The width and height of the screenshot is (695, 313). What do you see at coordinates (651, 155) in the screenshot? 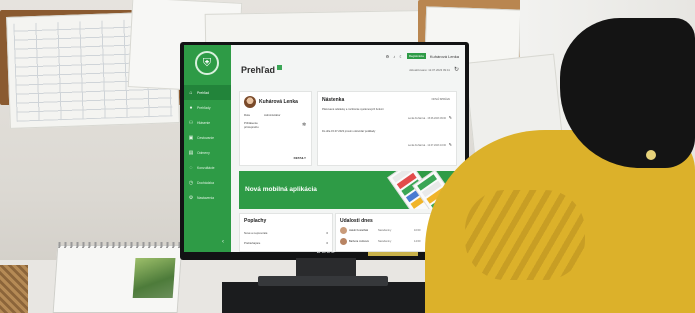
I see `earring` at bounding box center [651, 155].